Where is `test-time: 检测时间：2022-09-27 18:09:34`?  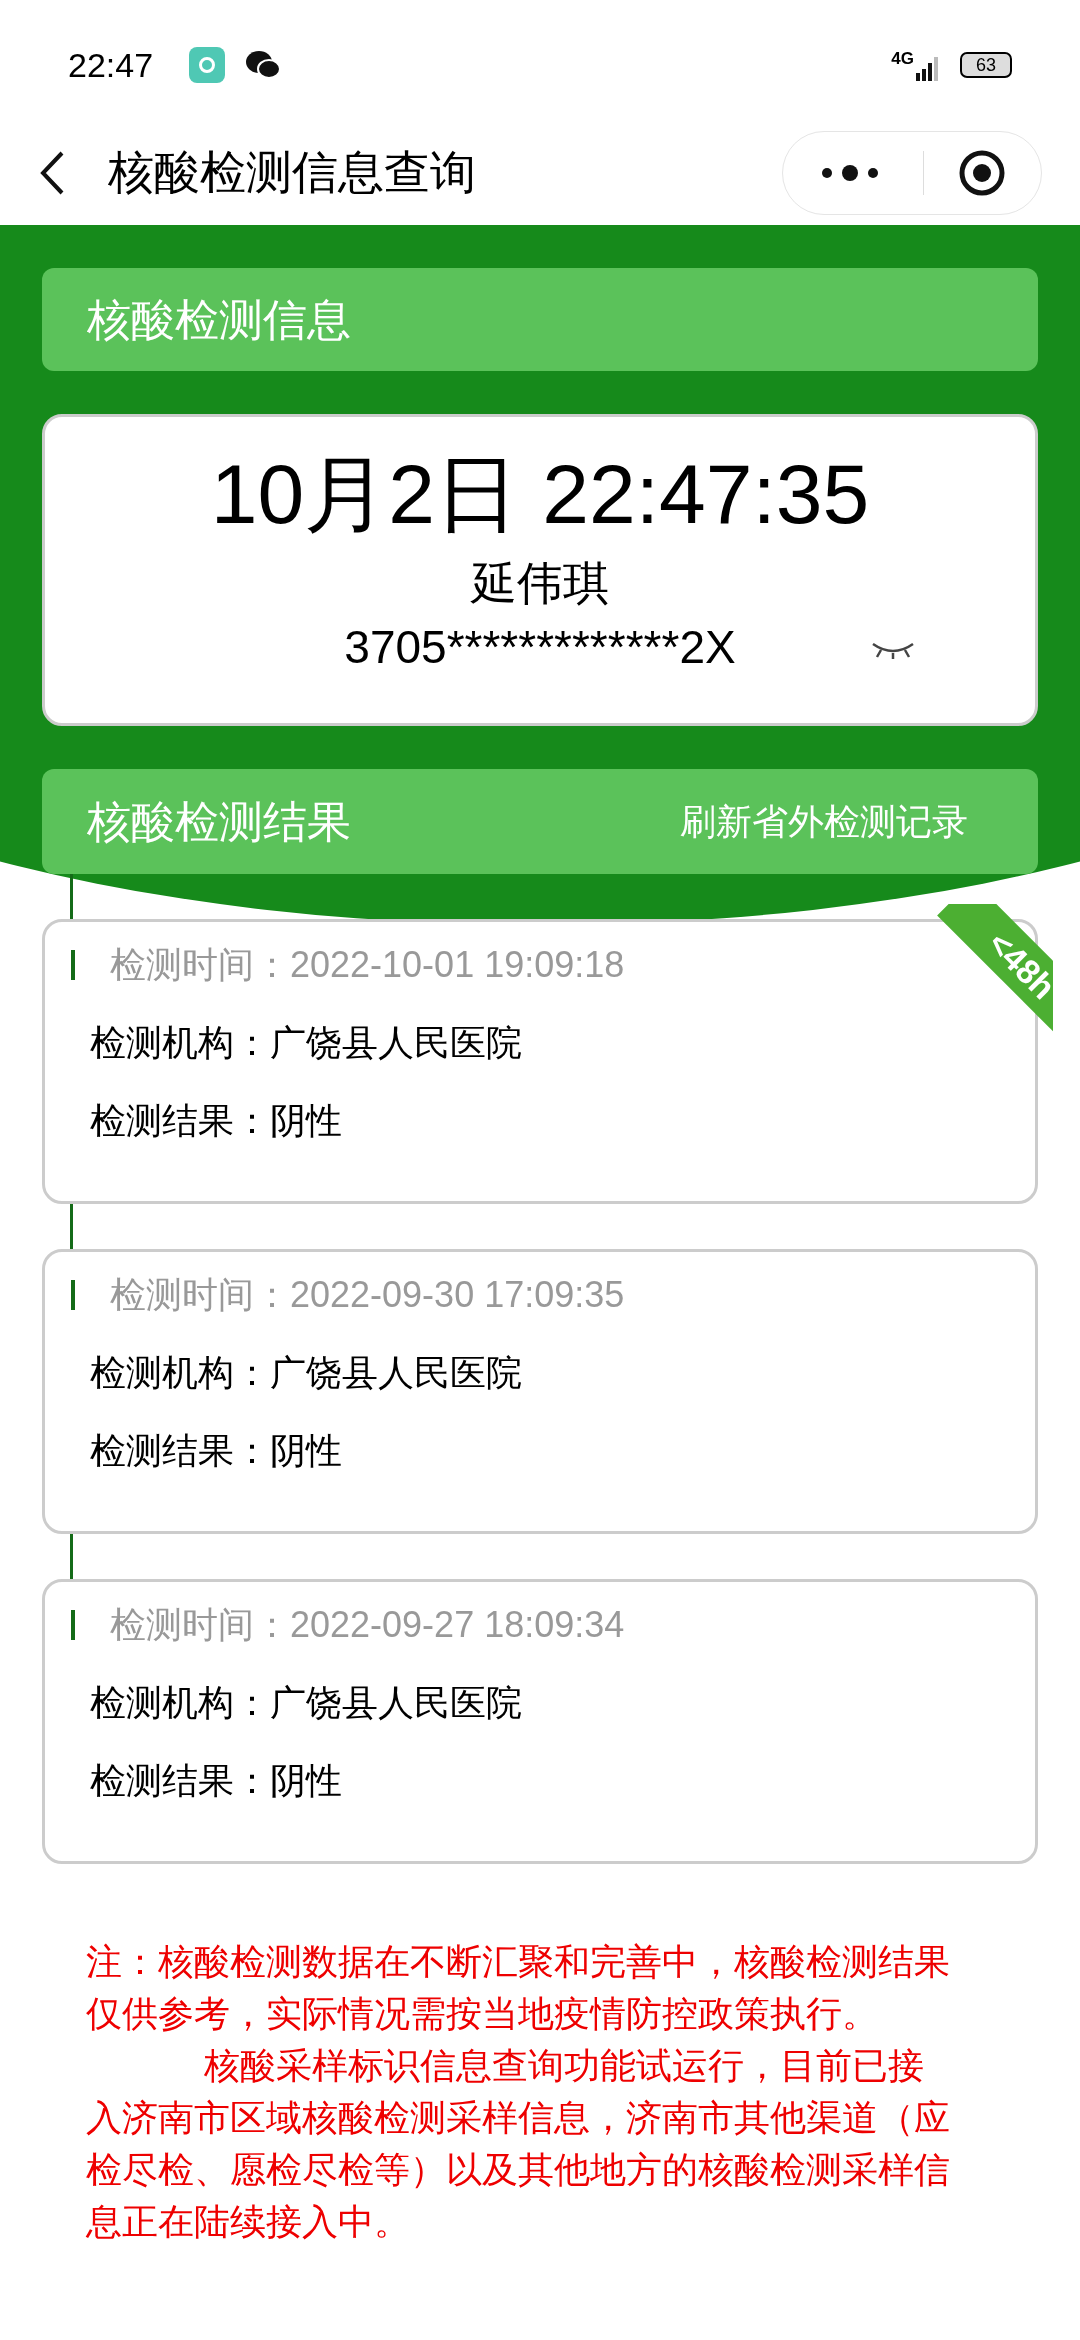 test-time: 检测时间：2022-09-27 18:09:34 is located at coordinates (367, 1625).